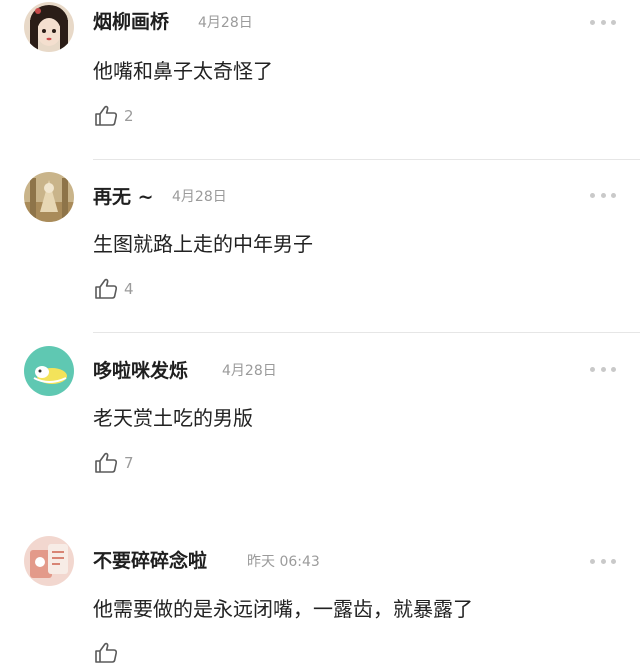 The height and width of the screenshot is (666, 640). I want to click on like-count: 2, so click(129, 116).